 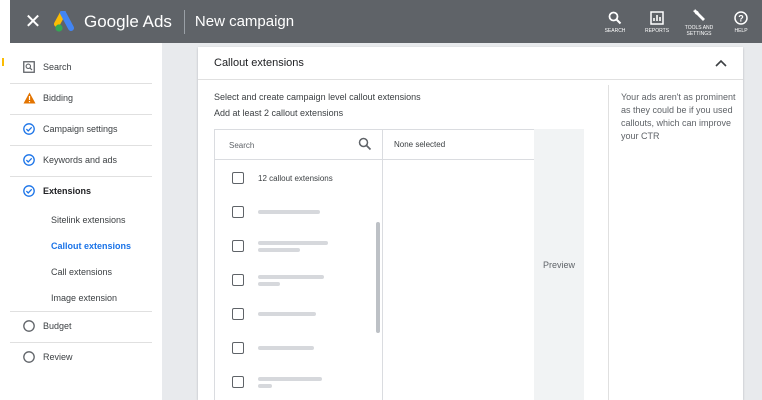 I want to click on sidebar-subitem-sitelink: Sitelink extensions, so click(x=86, y=220).